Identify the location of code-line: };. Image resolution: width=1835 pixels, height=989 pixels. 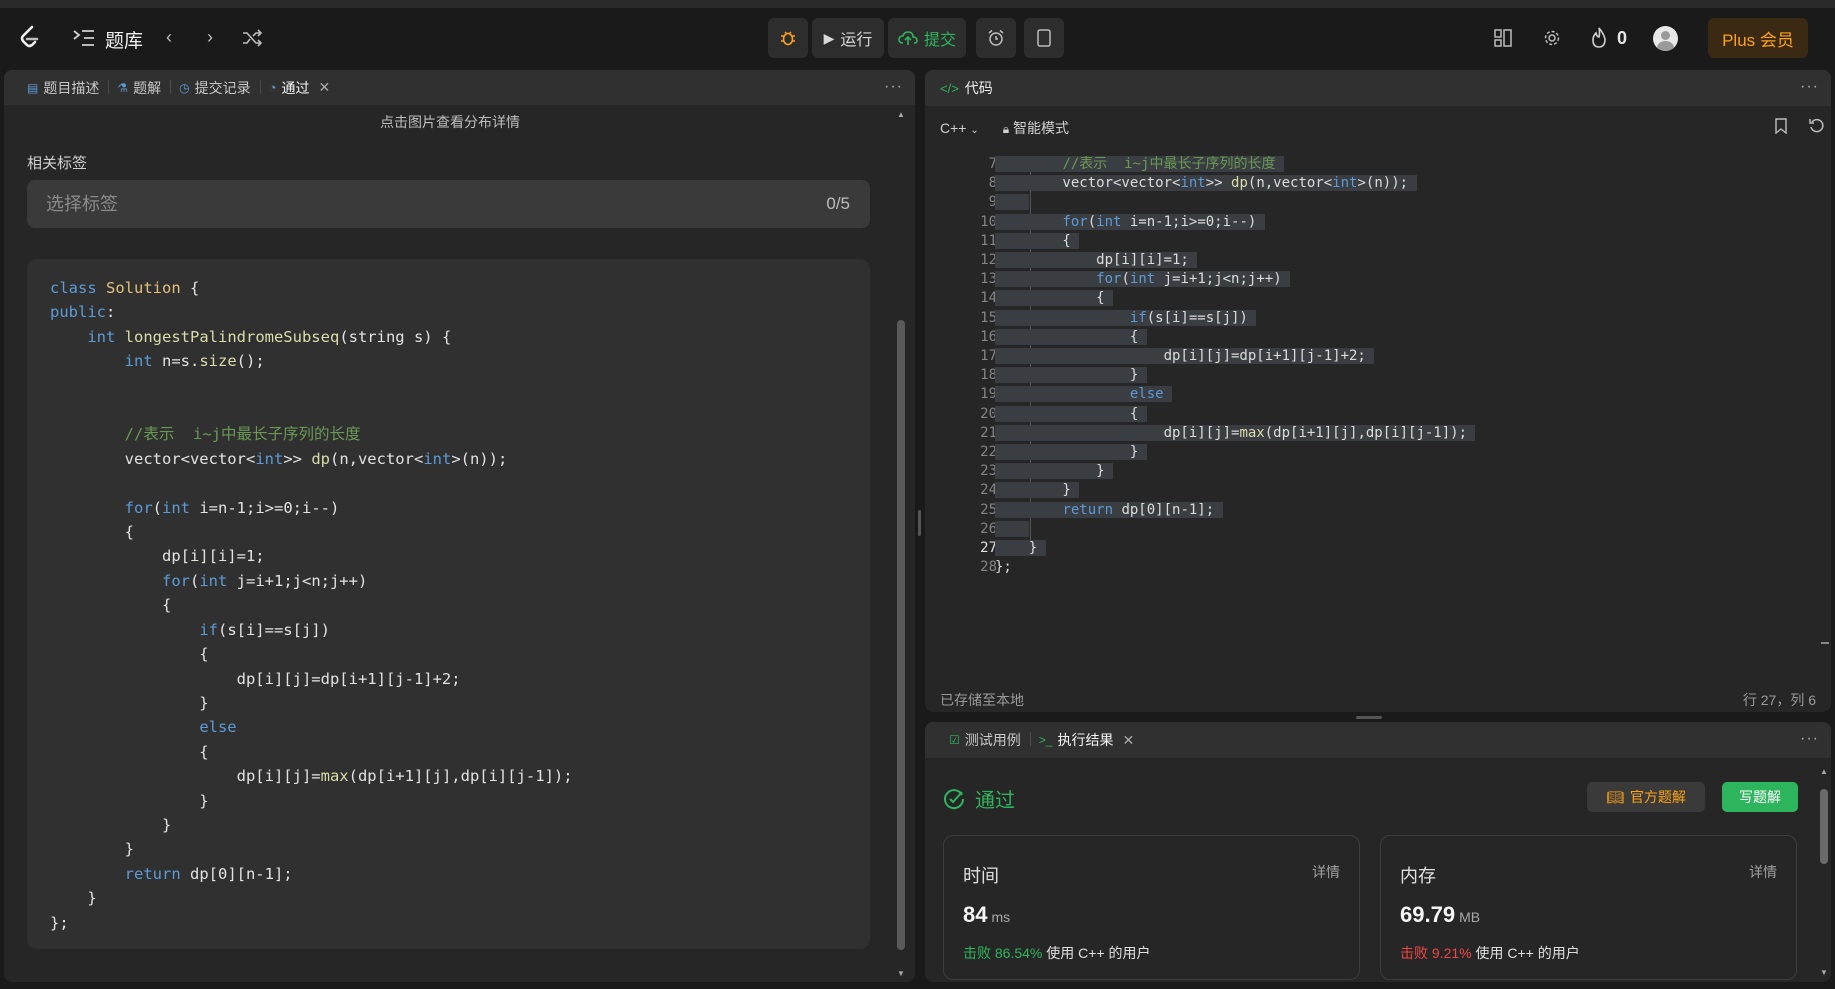
(1003, 567).